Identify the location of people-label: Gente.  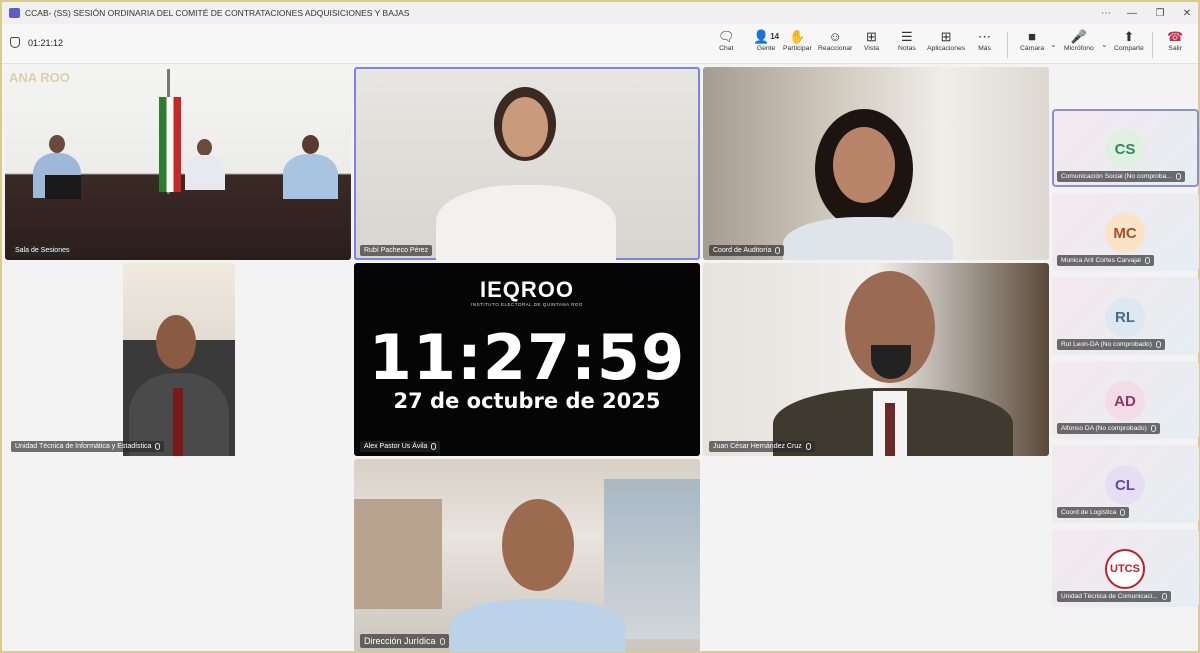
(766, 48).